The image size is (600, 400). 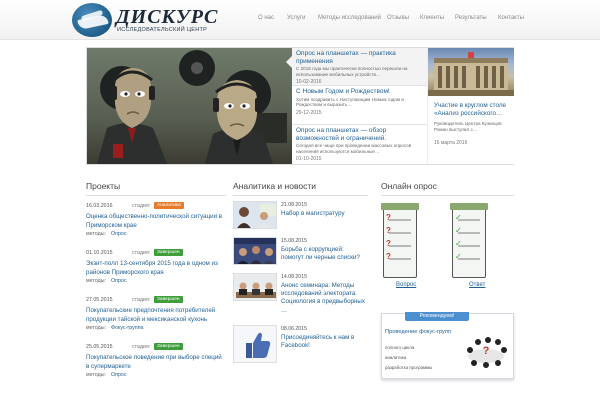 I want to click on section-title-poll: Онлайн опрос, so click(x=409, y=186).